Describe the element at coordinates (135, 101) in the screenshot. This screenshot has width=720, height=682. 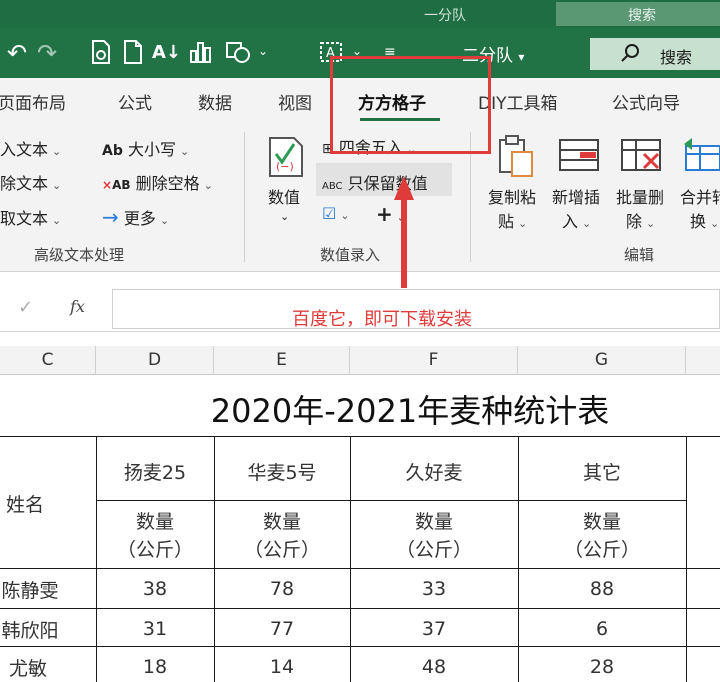
I see `tab-formulas: 公式` at that location.